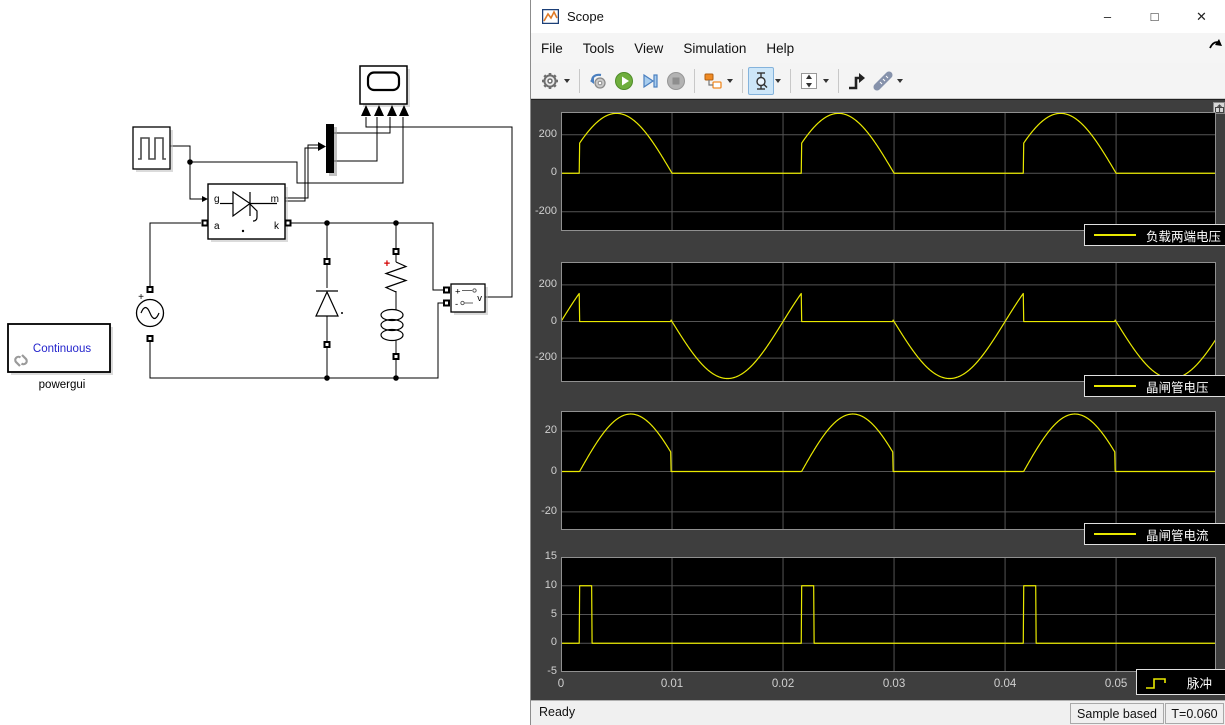 Image resolution: width=1225 pixels, height=725 pixels. Describe the element at coordinates (552, 48) in the screenshot. I see `menu-file: File` at that location.